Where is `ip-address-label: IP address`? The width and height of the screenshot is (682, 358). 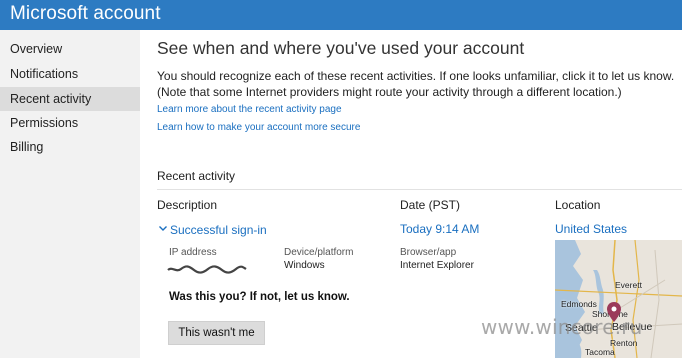 ip-address-label: IP address is located at coordinates (193, 252).